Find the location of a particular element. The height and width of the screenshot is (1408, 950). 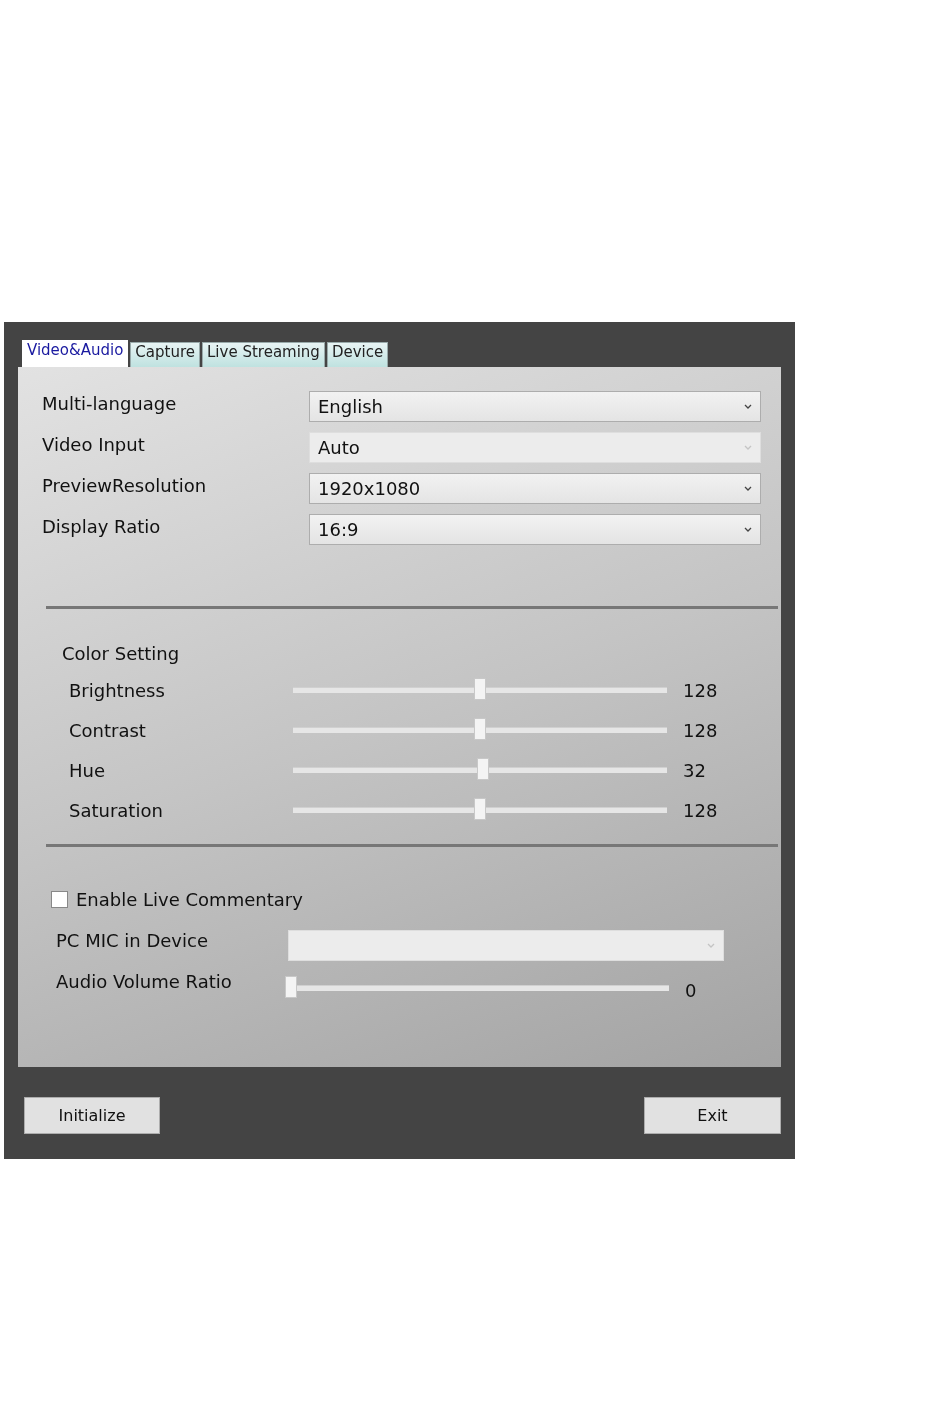

dropdown: English is located at coordinates (535, 406).